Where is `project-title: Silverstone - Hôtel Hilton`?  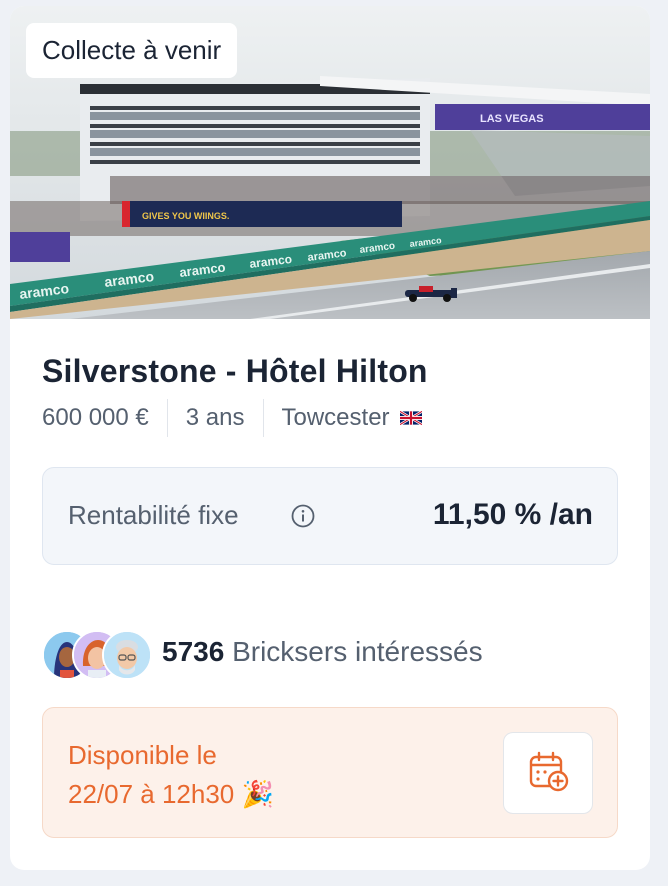 project-title: Silverstone - Hôtel Hilton is located at coordinates (235, 371).